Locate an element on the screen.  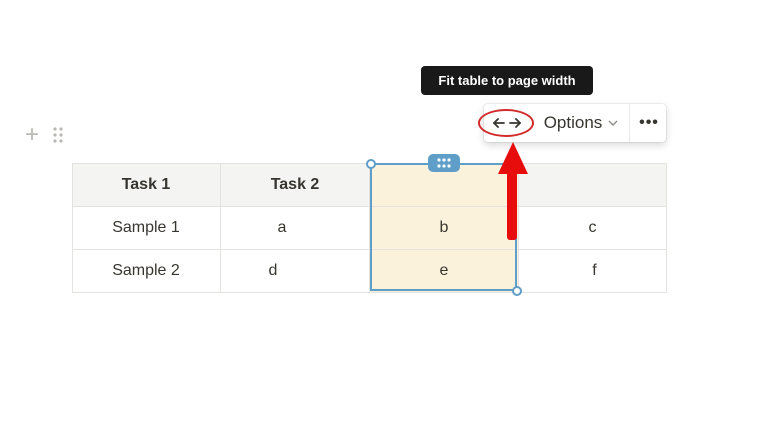
table-cell: Sample 2 is located at coordinates (146, 271).